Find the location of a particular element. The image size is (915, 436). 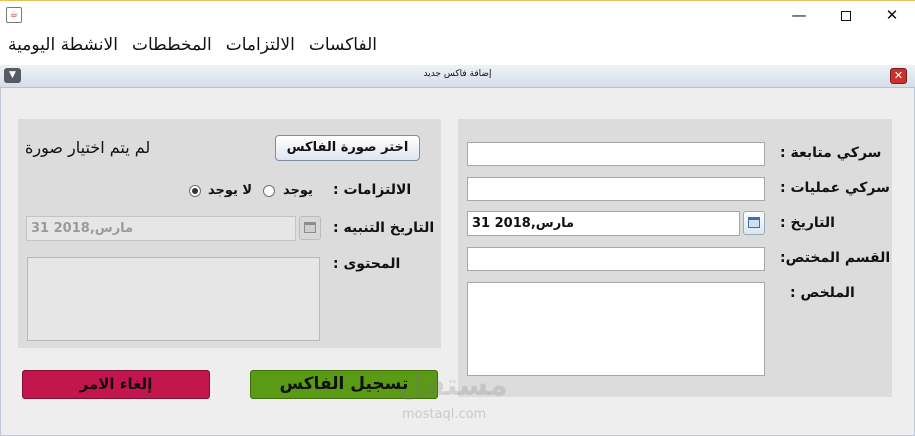

operations-secretary-input is located at coordinates (616, 189).